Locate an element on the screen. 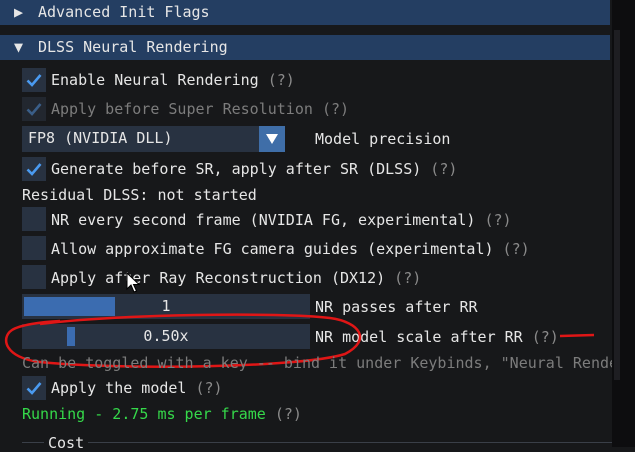 The height and width of the screenshot is (452, 635). section-header-advanced-init-flags: ▶ Advanced Init Flags is located at coordinates (305, 12).